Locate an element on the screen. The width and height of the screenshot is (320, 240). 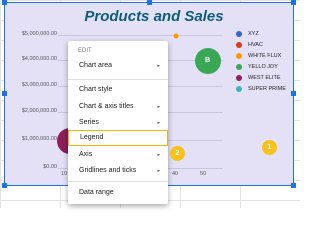
step-badge-2: 2 is located at coordinates (177, 153).